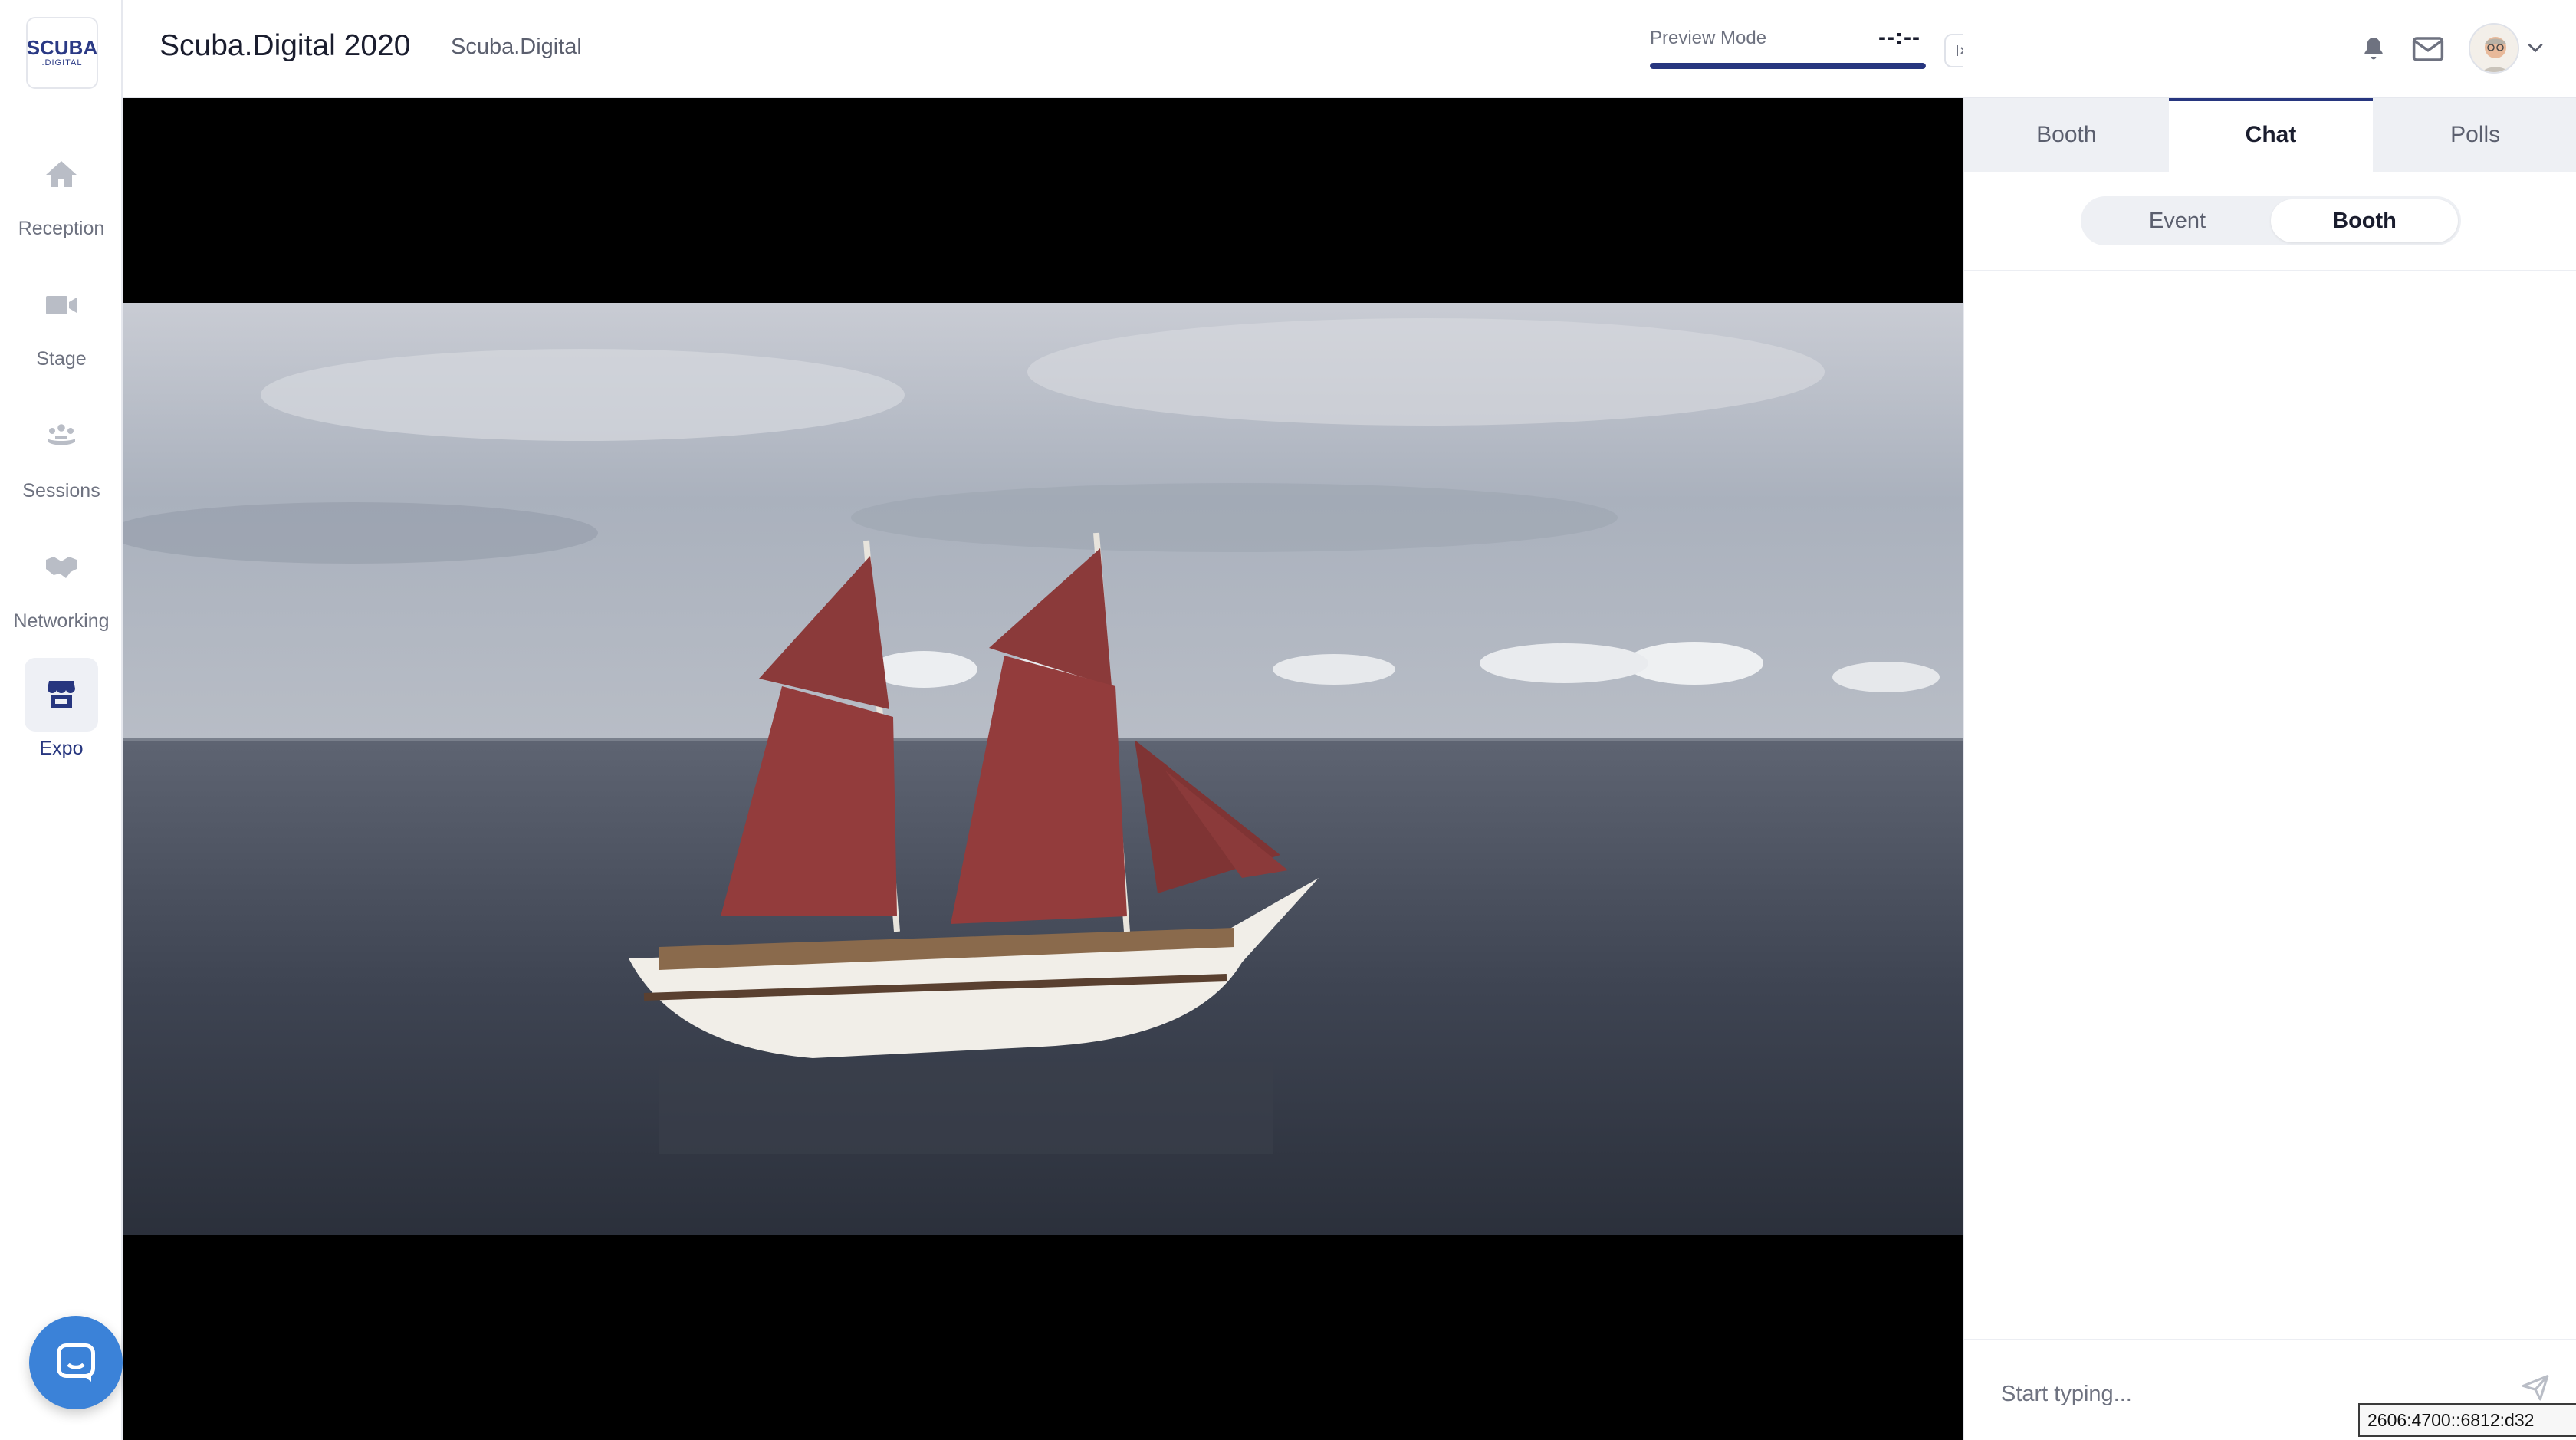 Image resolution: width=2576 pixels, height=1440 pixels. What do you see at coordinates (2428, 49) in the screenshot?
I see `mail-icon` at bounding box center [2428, 49].